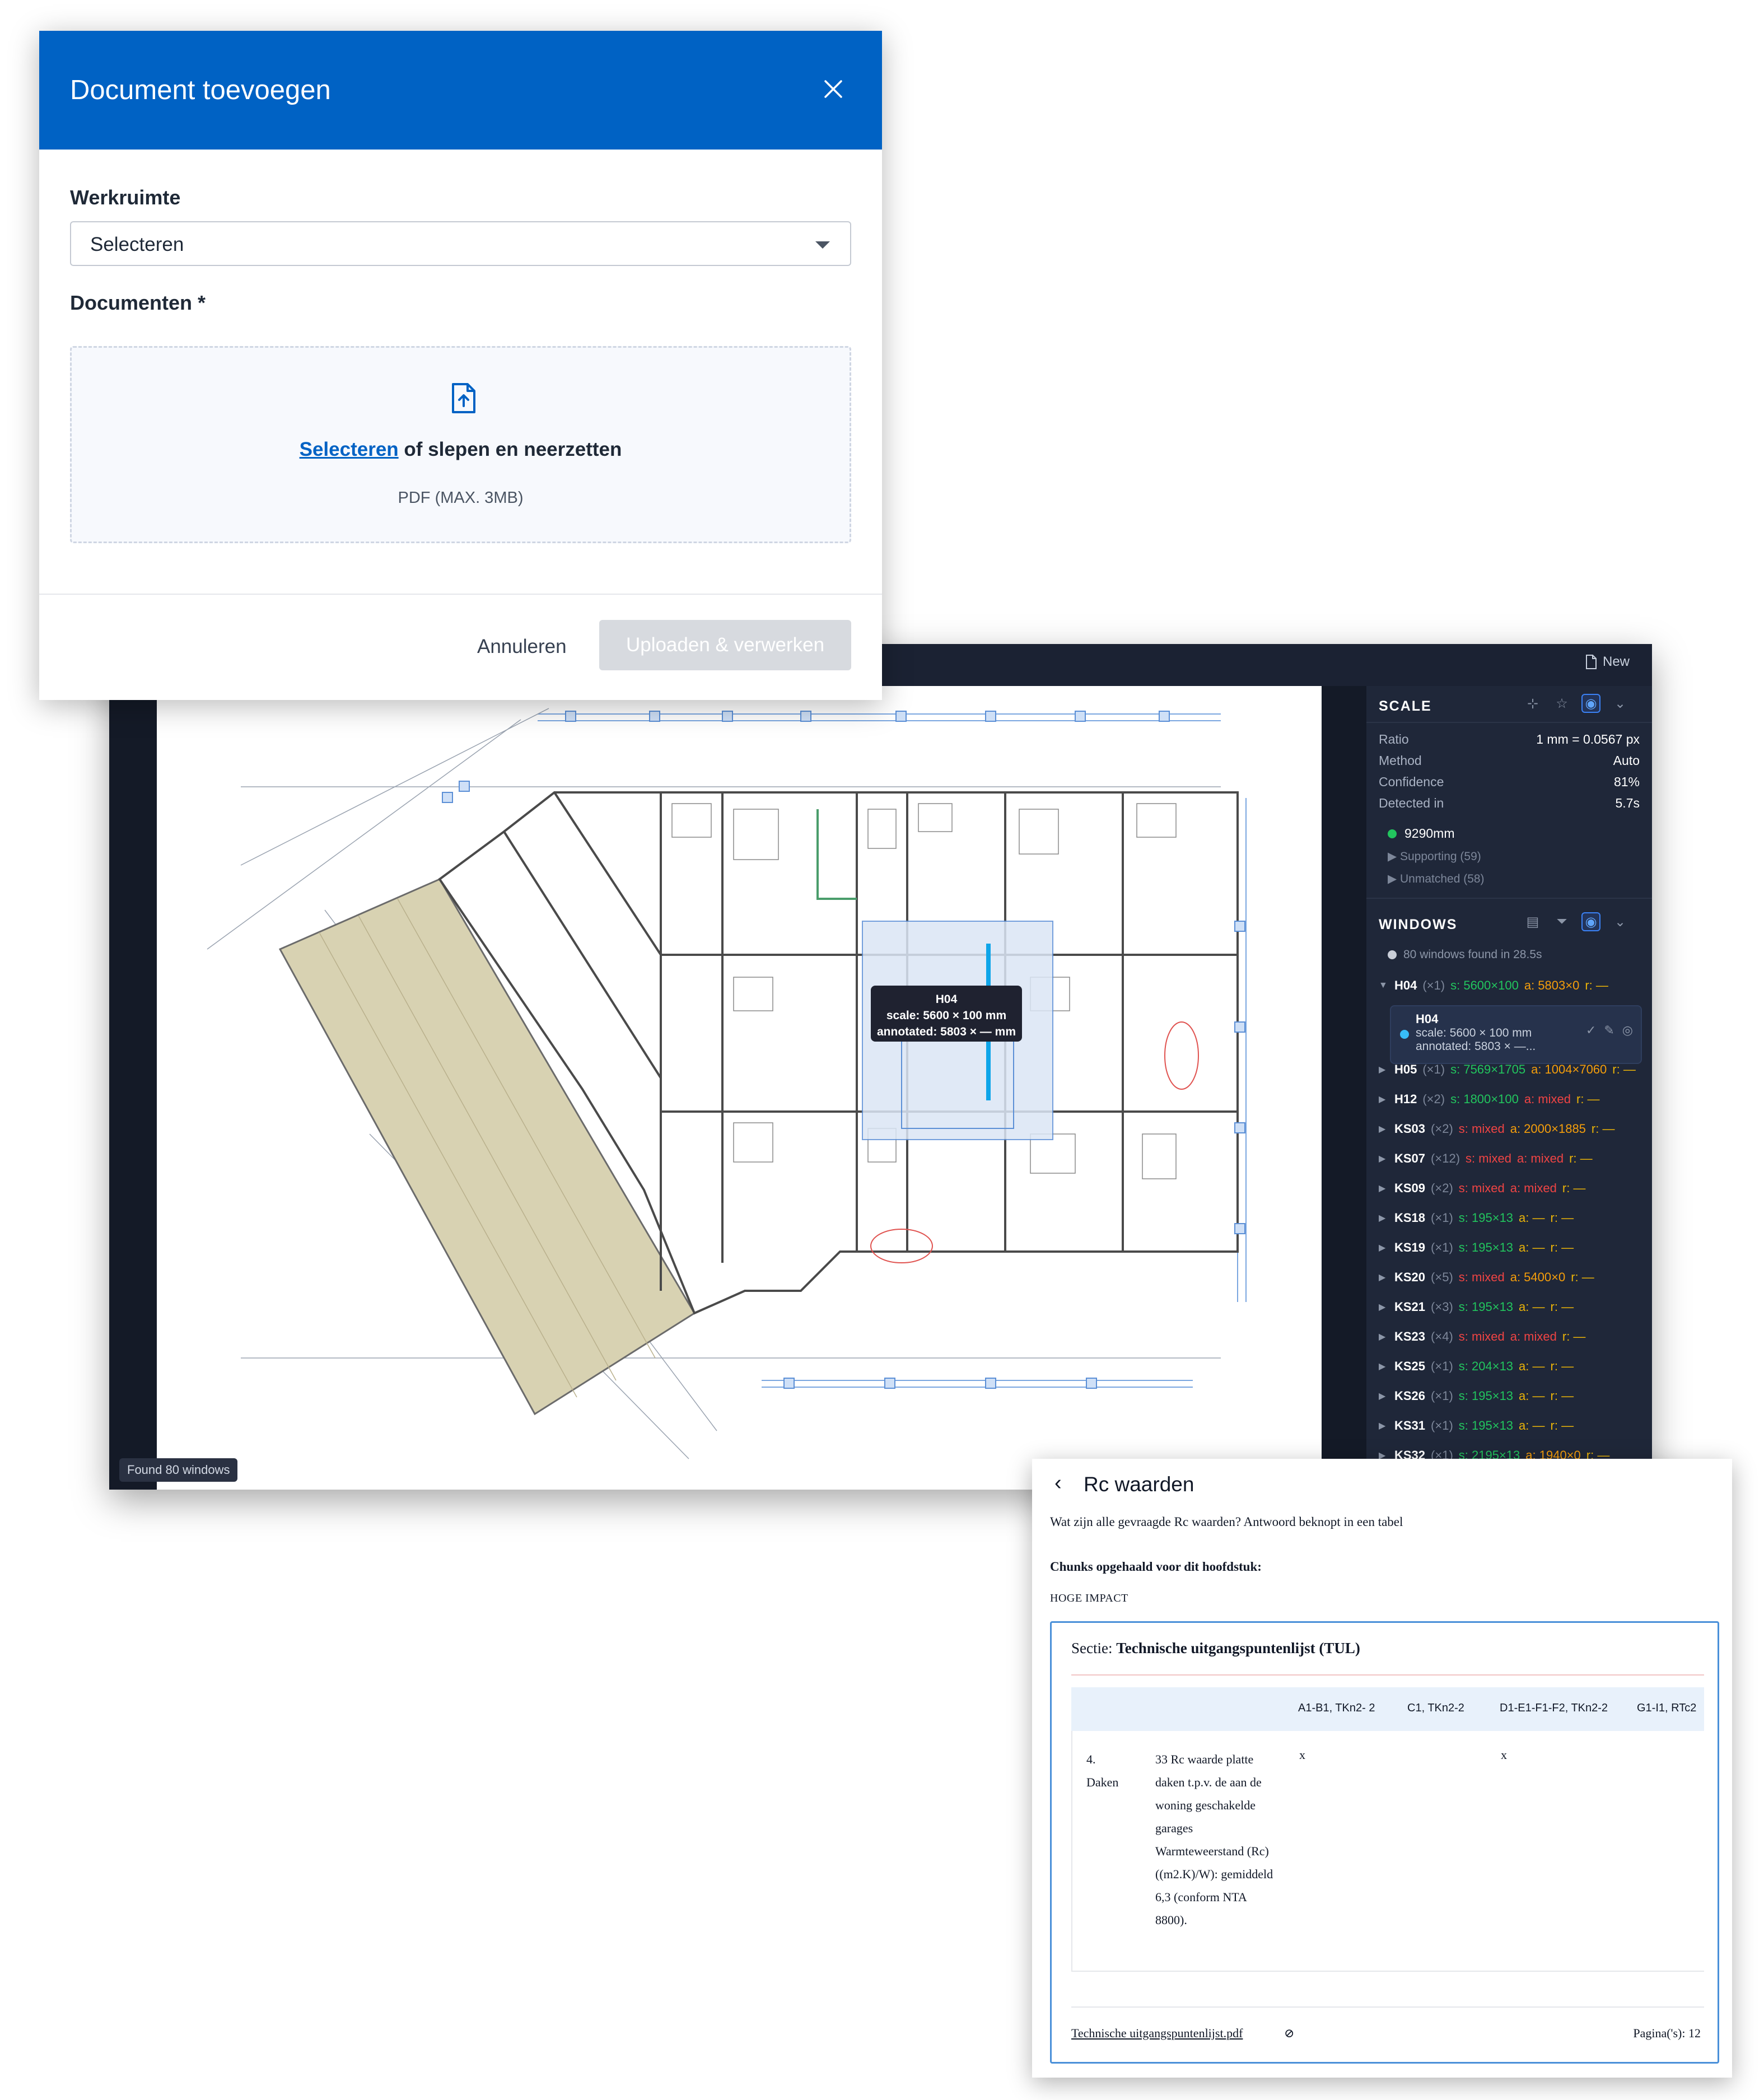  What do you see at coordinates (1628, 803) in the screenshot?
I see `row-value: 5.7s` at bounding box center [1628, 803].